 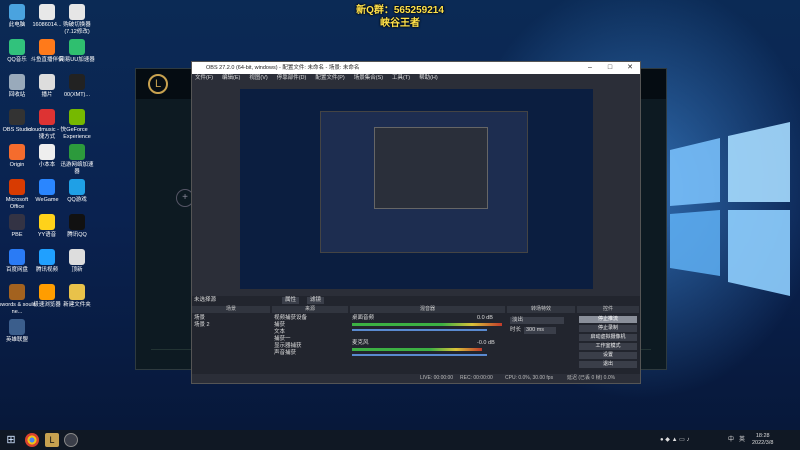 I want to click on mixer-mic-db: -0.0 dB, so click(x=486, y=343).